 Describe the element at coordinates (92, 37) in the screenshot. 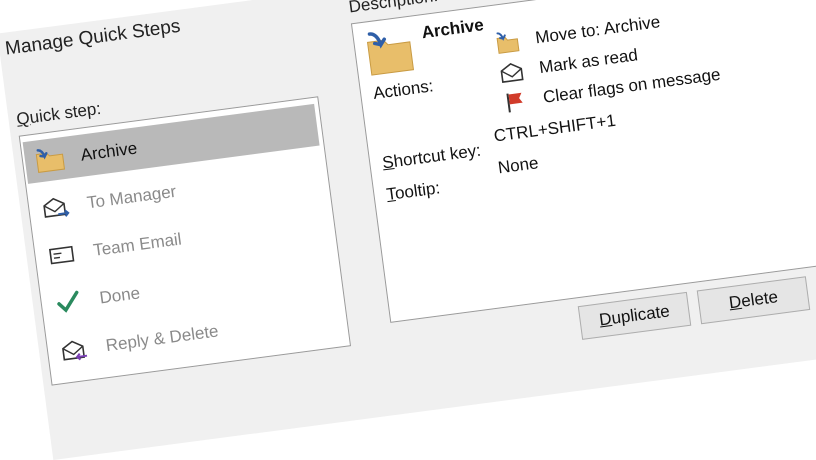

I see `dialog-title: Manage Quick Steps` at that location.